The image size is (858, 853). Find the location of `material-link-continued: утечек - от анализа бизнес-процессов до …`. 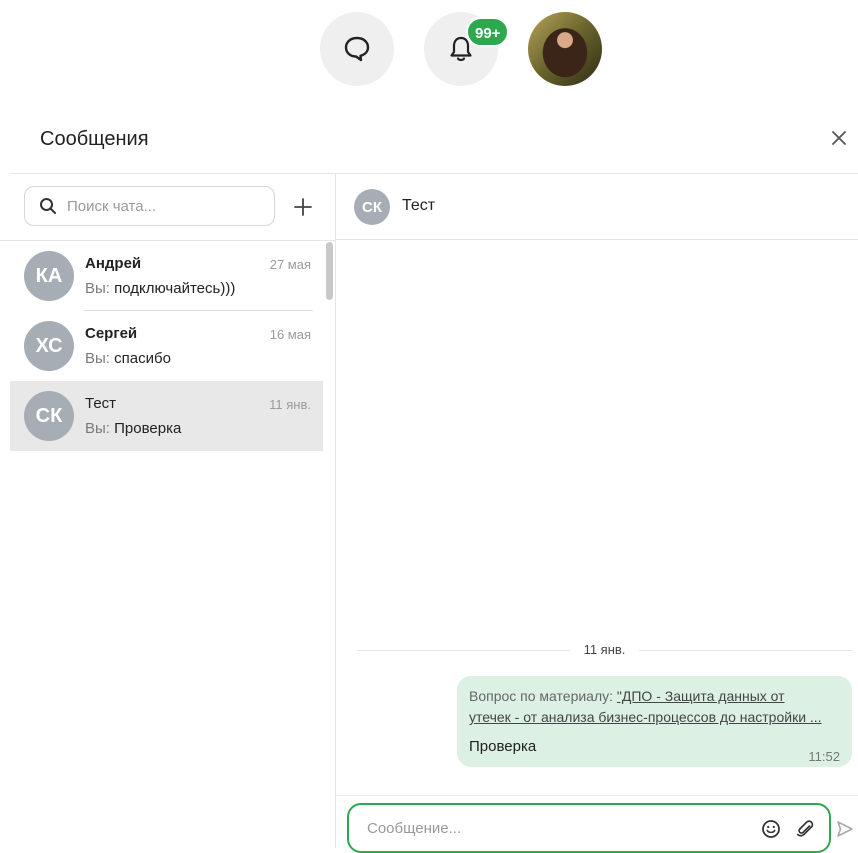

material-link-continued: утечек - от анализа бизнес-процессов до … is located at coordinates (645, 717).